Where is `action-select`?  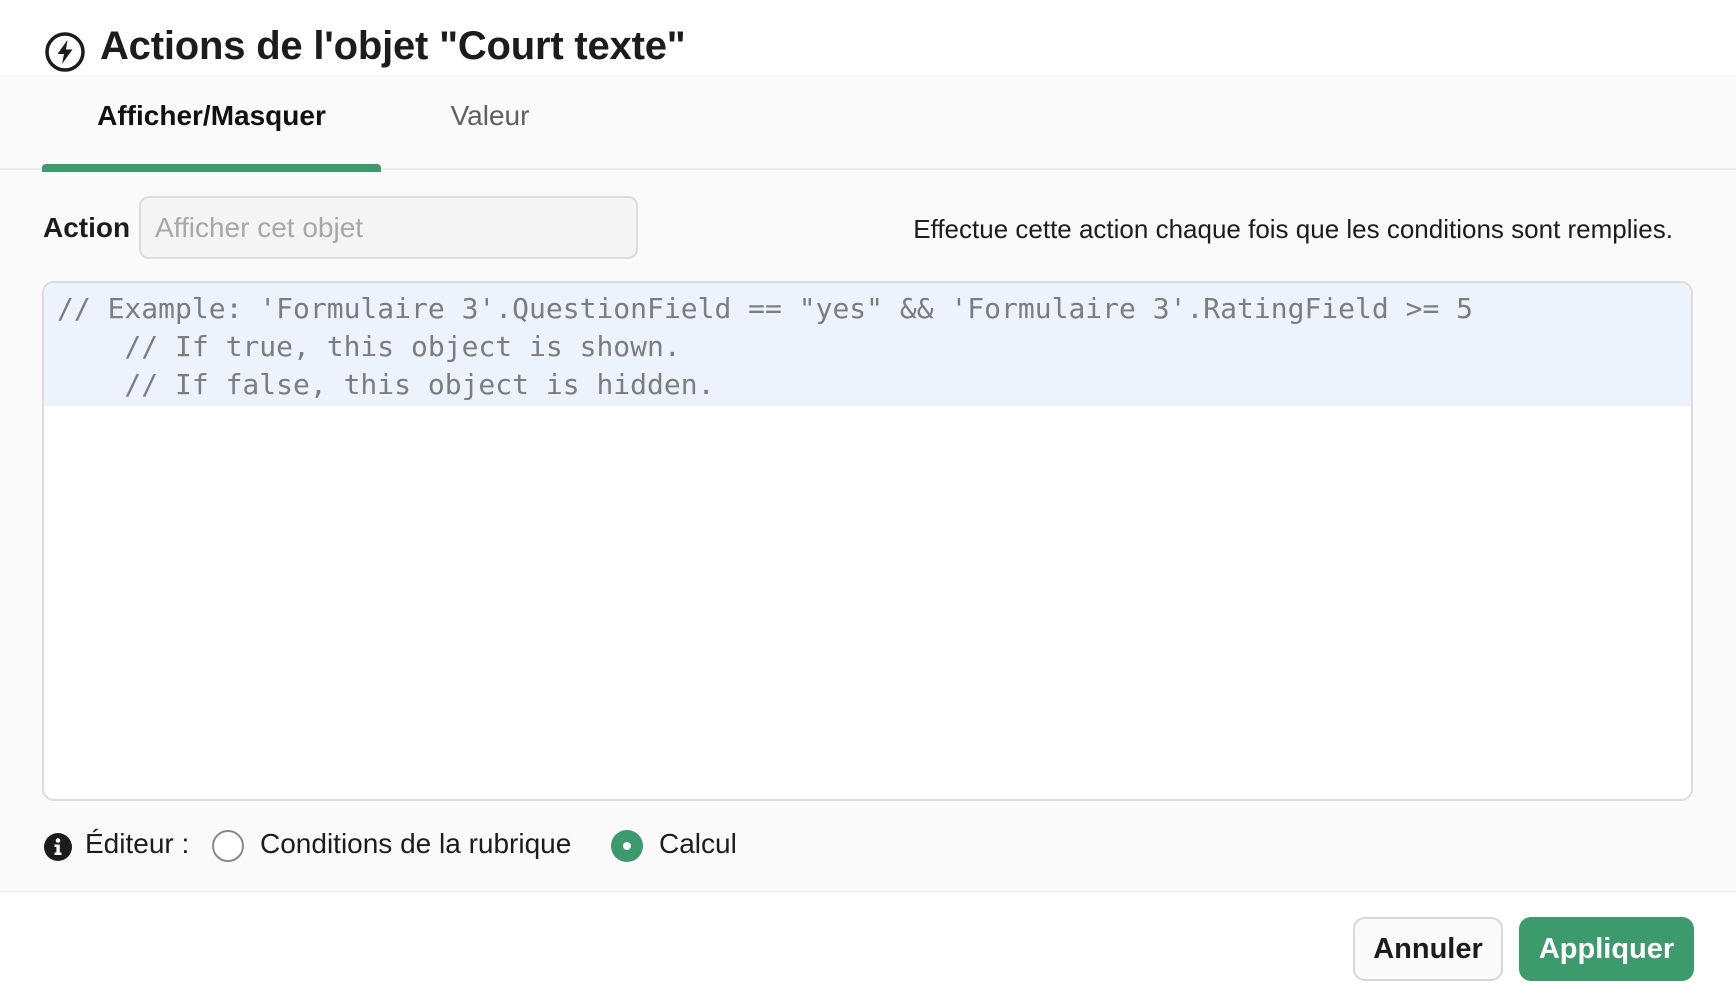
action-select is located at coordinates (388, 227).